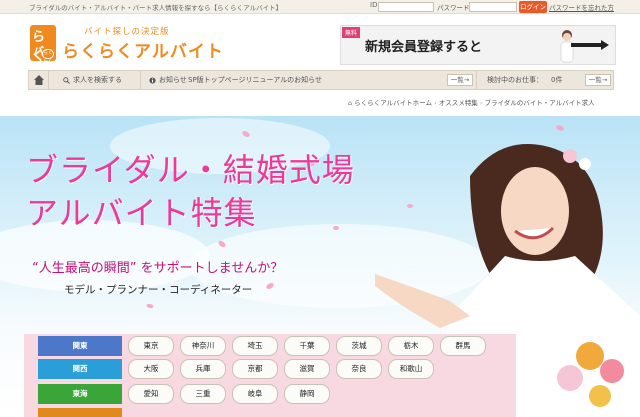 The height and width of the screenshot is (417, 640). I want to click on breadcrumb-home: らくらくアルバイトホーム, so click(393, 103).